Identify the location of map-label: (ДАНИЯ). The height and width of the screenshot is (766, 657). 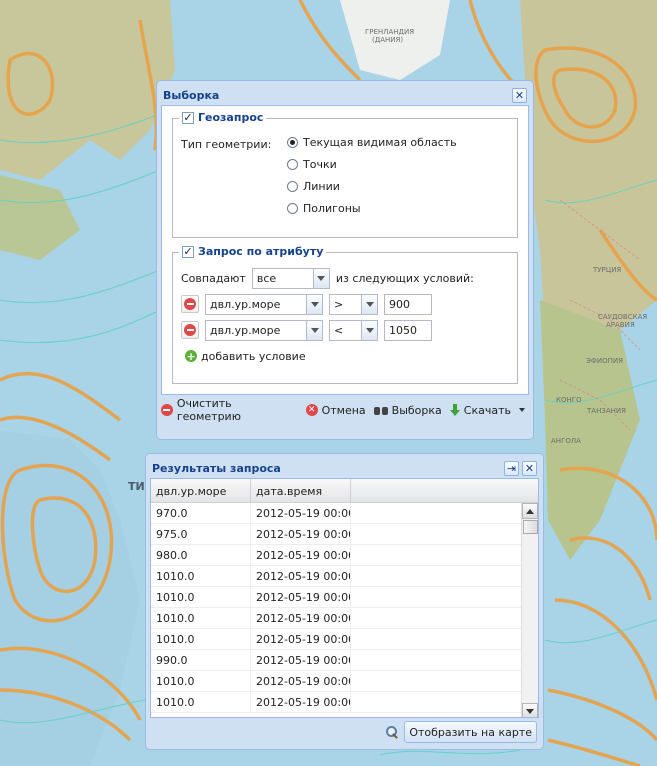
(388, 40).